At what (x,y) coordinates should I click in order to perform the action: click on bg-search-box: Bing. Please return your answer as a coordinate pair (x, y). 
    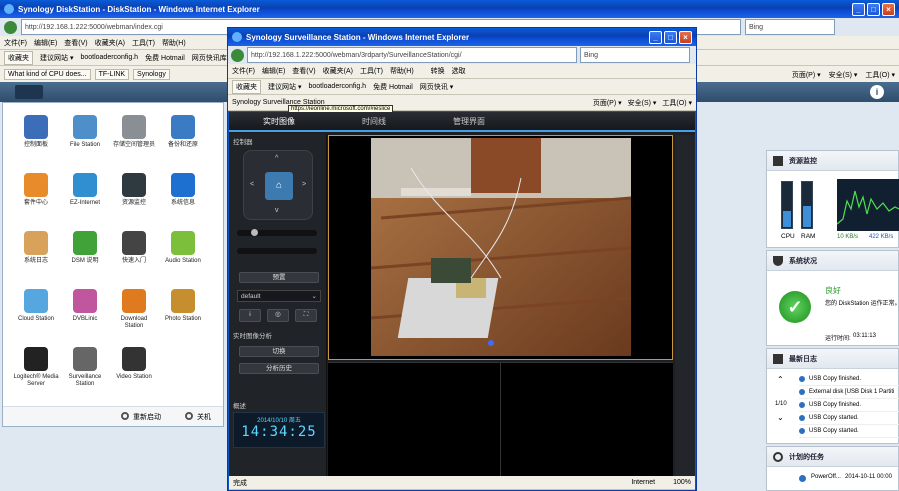
    Looking at the image, I should click on (790, 27).